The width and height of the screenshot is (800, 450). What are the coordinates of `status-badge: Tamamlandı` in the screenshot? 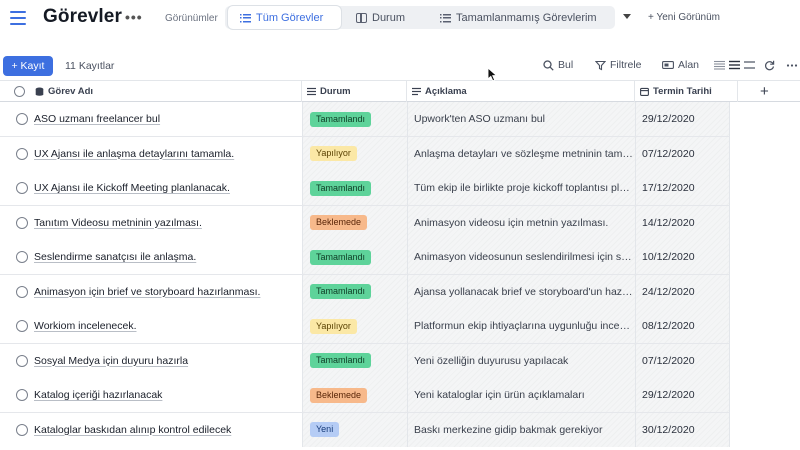 It's located at (341, 188).